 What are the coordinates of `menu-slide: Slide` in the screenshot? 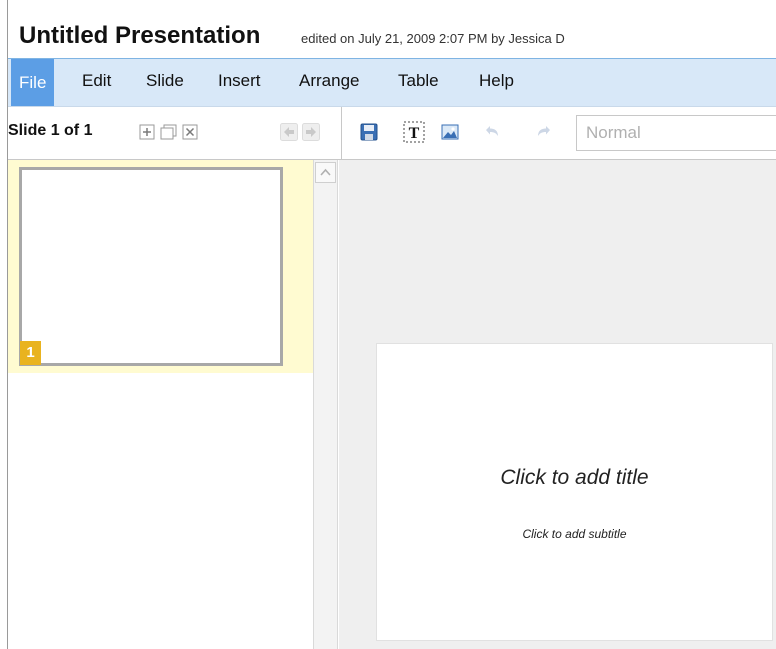 It's located at (165, 81).